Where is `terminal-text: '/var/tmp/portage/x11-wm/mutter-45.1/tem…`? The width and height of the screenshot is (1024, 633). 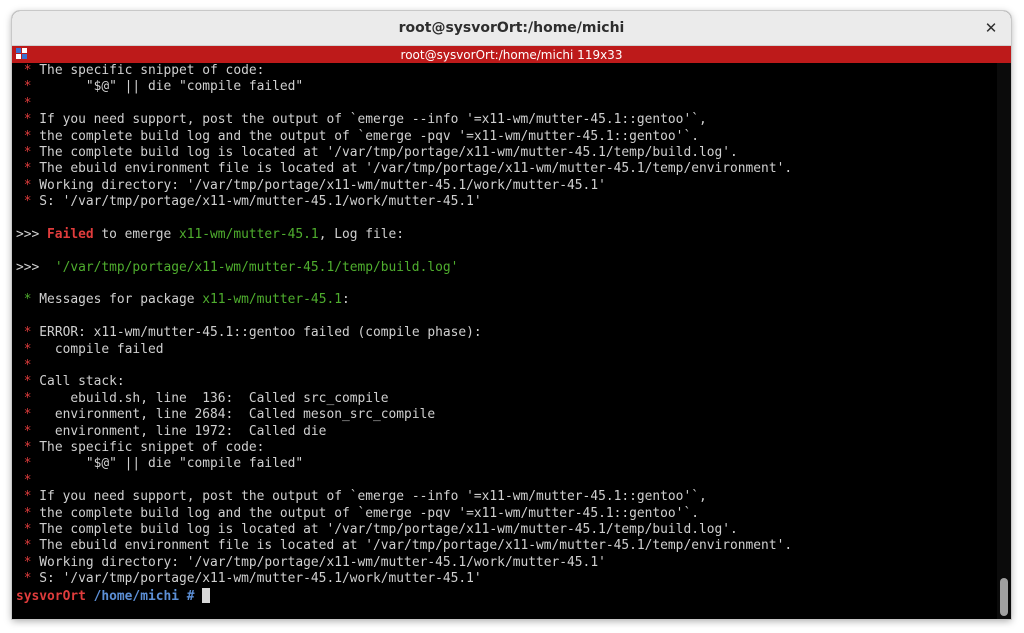
terminal-text: '/var/tmp/portage/x11-wm/mutter-45.1/tem… is located at coordinates (256, 267).